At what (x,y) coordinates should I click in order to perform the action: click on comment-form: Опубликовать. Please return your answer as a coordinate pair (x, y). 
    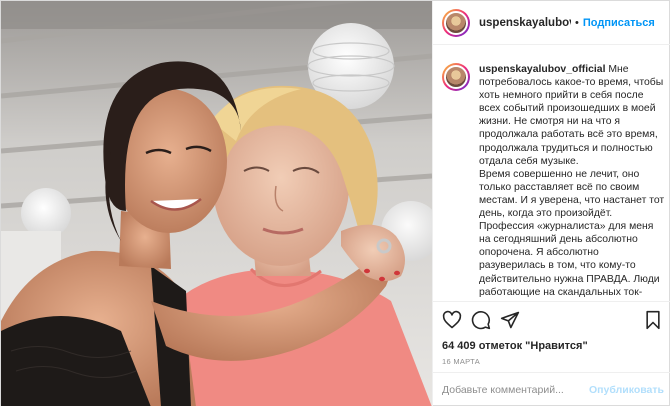
    Looking at the image, I should click on (551, 389).